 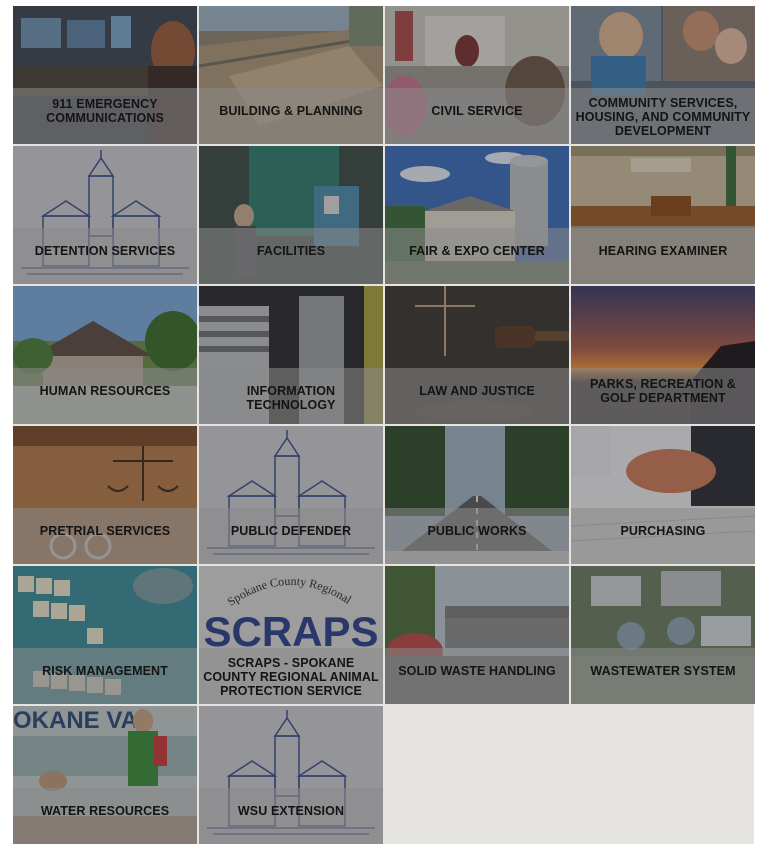 What do you see at coordinates (105, 671) in the screenshot?
I see `tile-label: Risk Management` at bounding box center [105, 671].